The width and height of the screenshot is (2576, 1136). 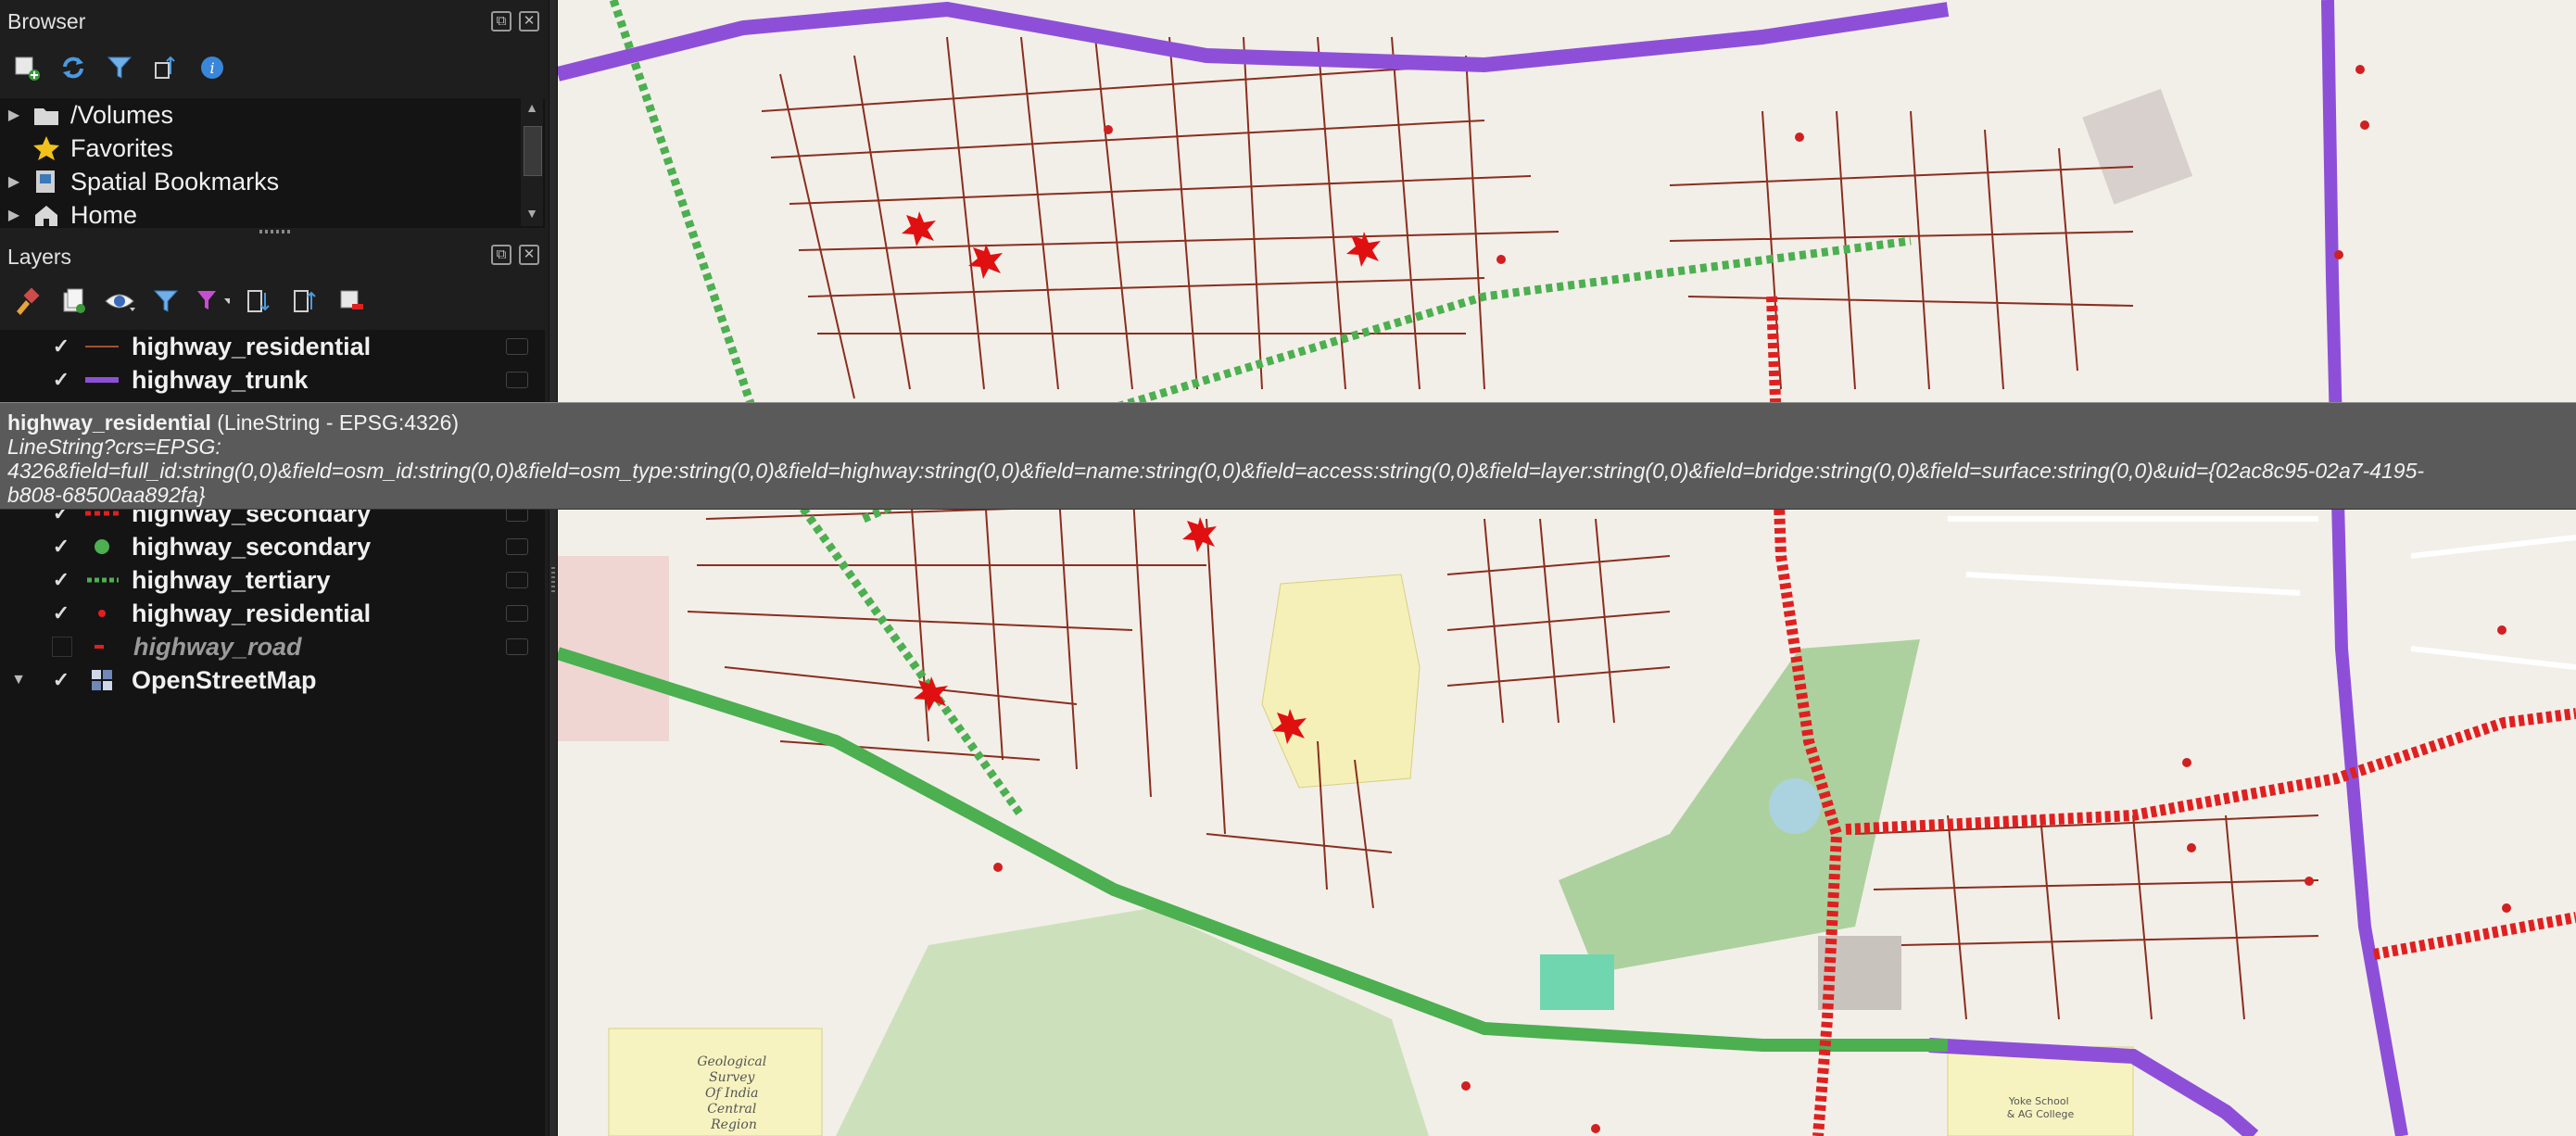 What do you see at coordinates (515, 255) in the screenshot?
I see `layers-panel-buttons: ⧉ ✕` at bounding box center [515, 255].